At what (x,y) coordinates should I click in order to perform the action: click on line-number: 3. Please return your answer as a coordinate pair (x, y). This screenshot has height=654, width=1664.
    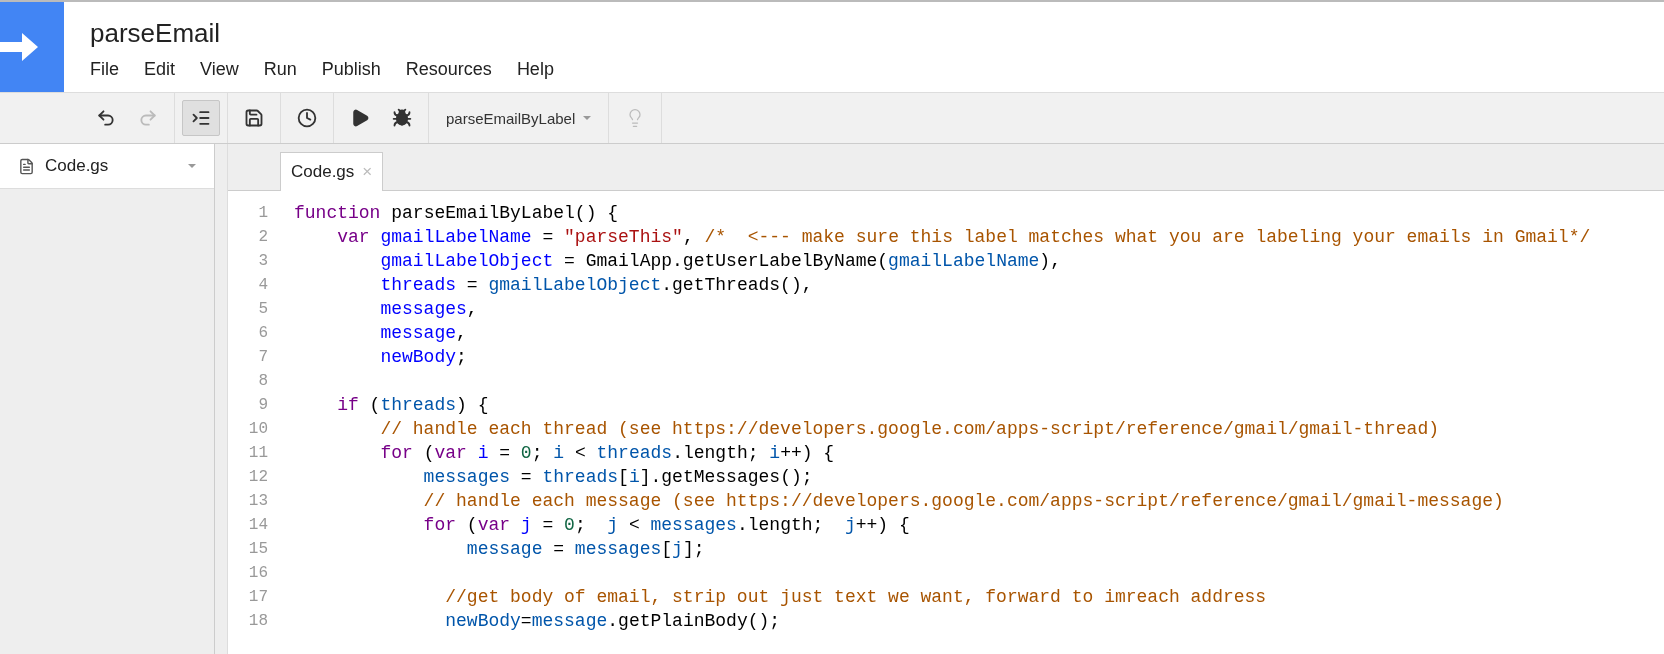
    Looking at the image, I should click on (262, 261).